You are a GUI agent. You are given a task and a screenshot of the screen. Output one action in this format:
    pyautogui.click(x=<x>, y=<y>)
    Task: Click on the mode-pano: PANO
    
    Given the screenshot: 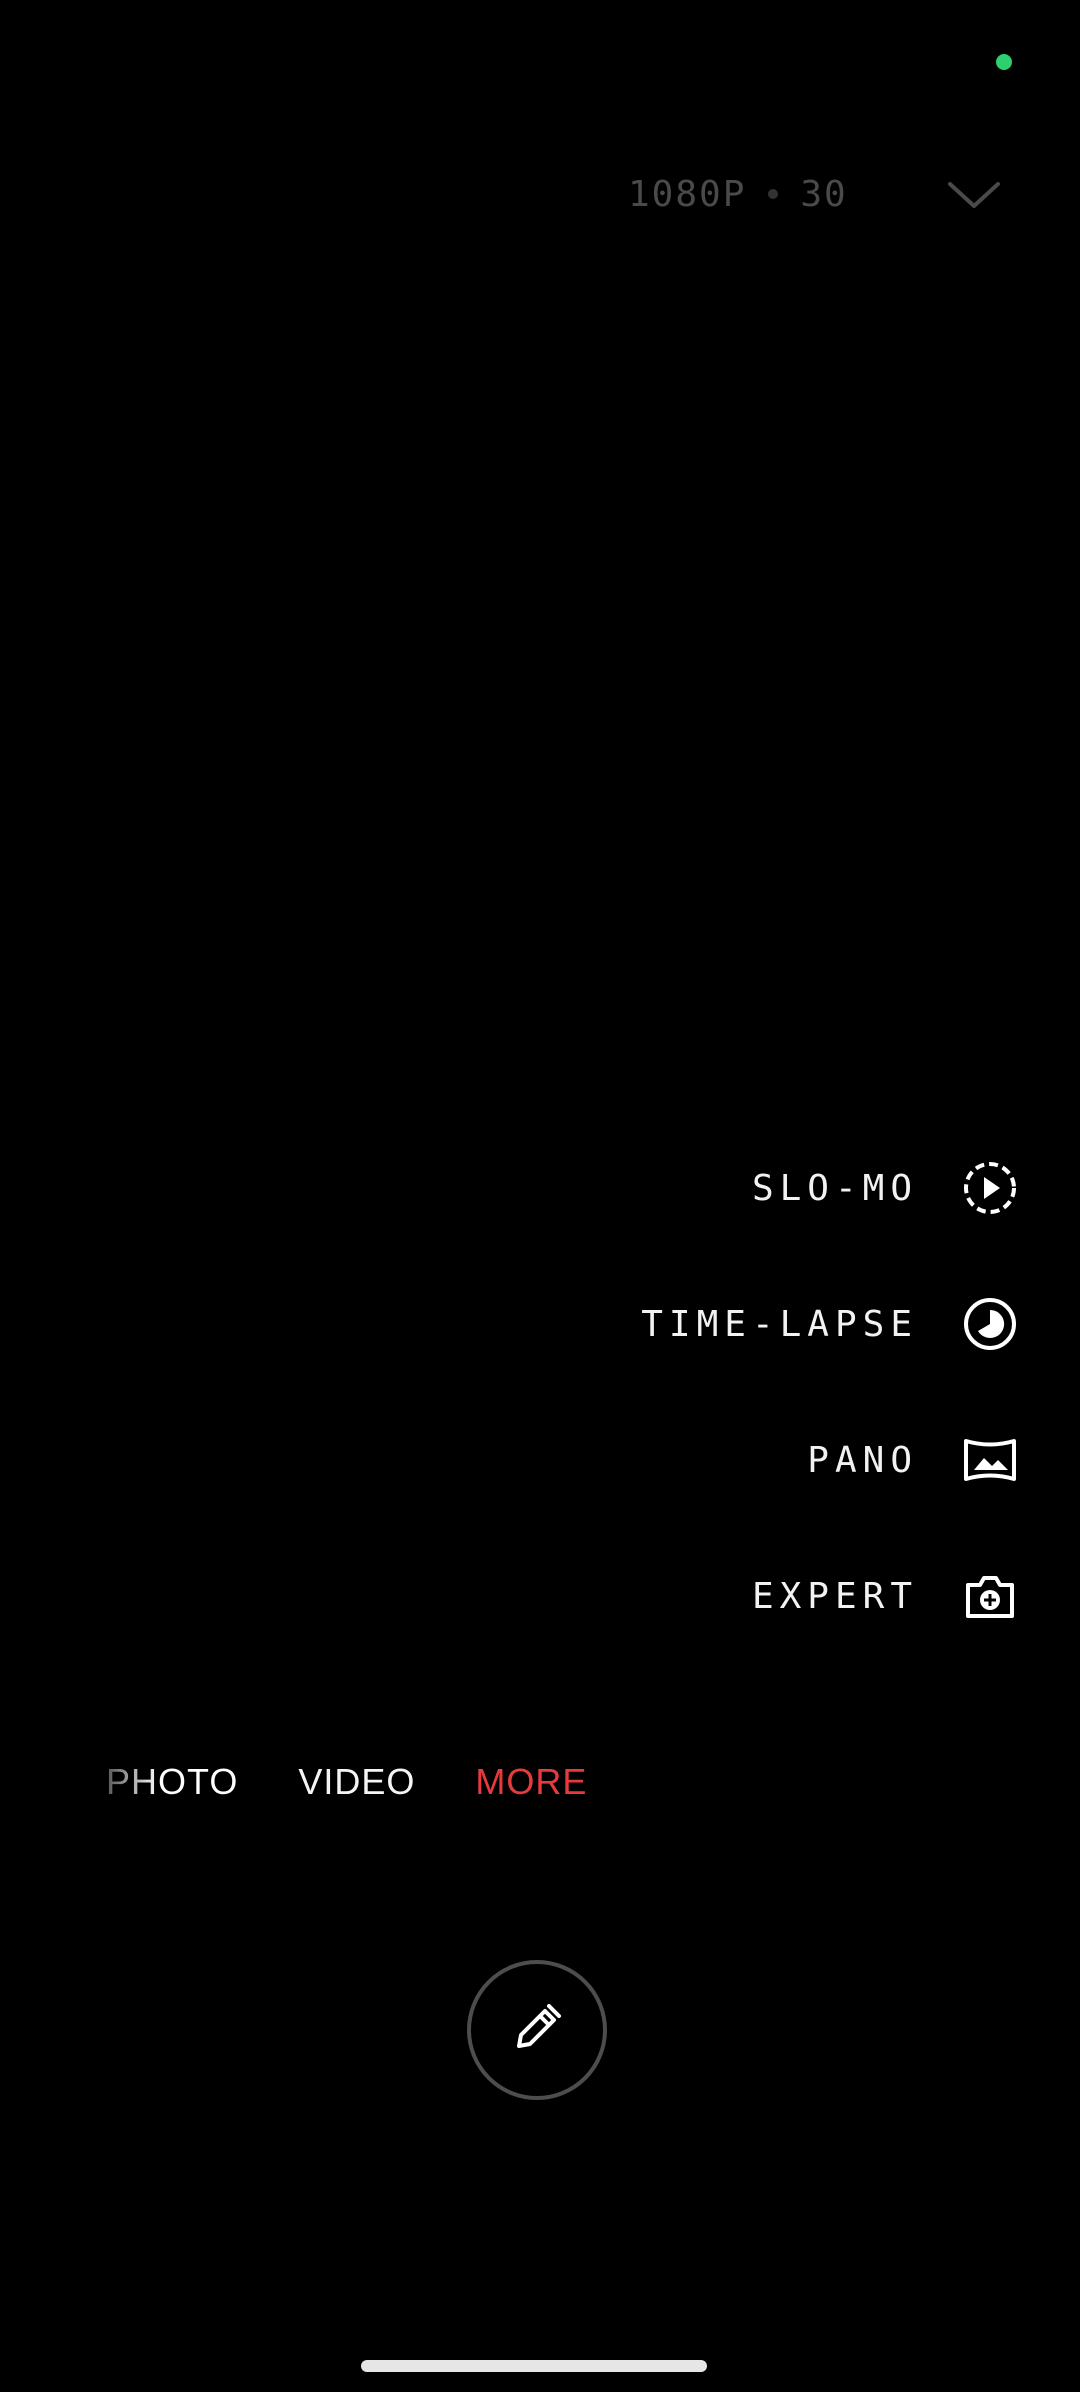 What is the action you would take?
    pyautogui.click(x=708, y=1460)
    